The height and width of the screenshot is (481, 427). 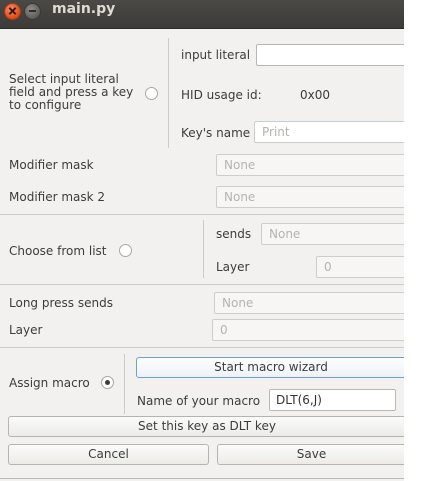 I want to click on assign-macro-label: Assign macro, so click(x=49, y=383).